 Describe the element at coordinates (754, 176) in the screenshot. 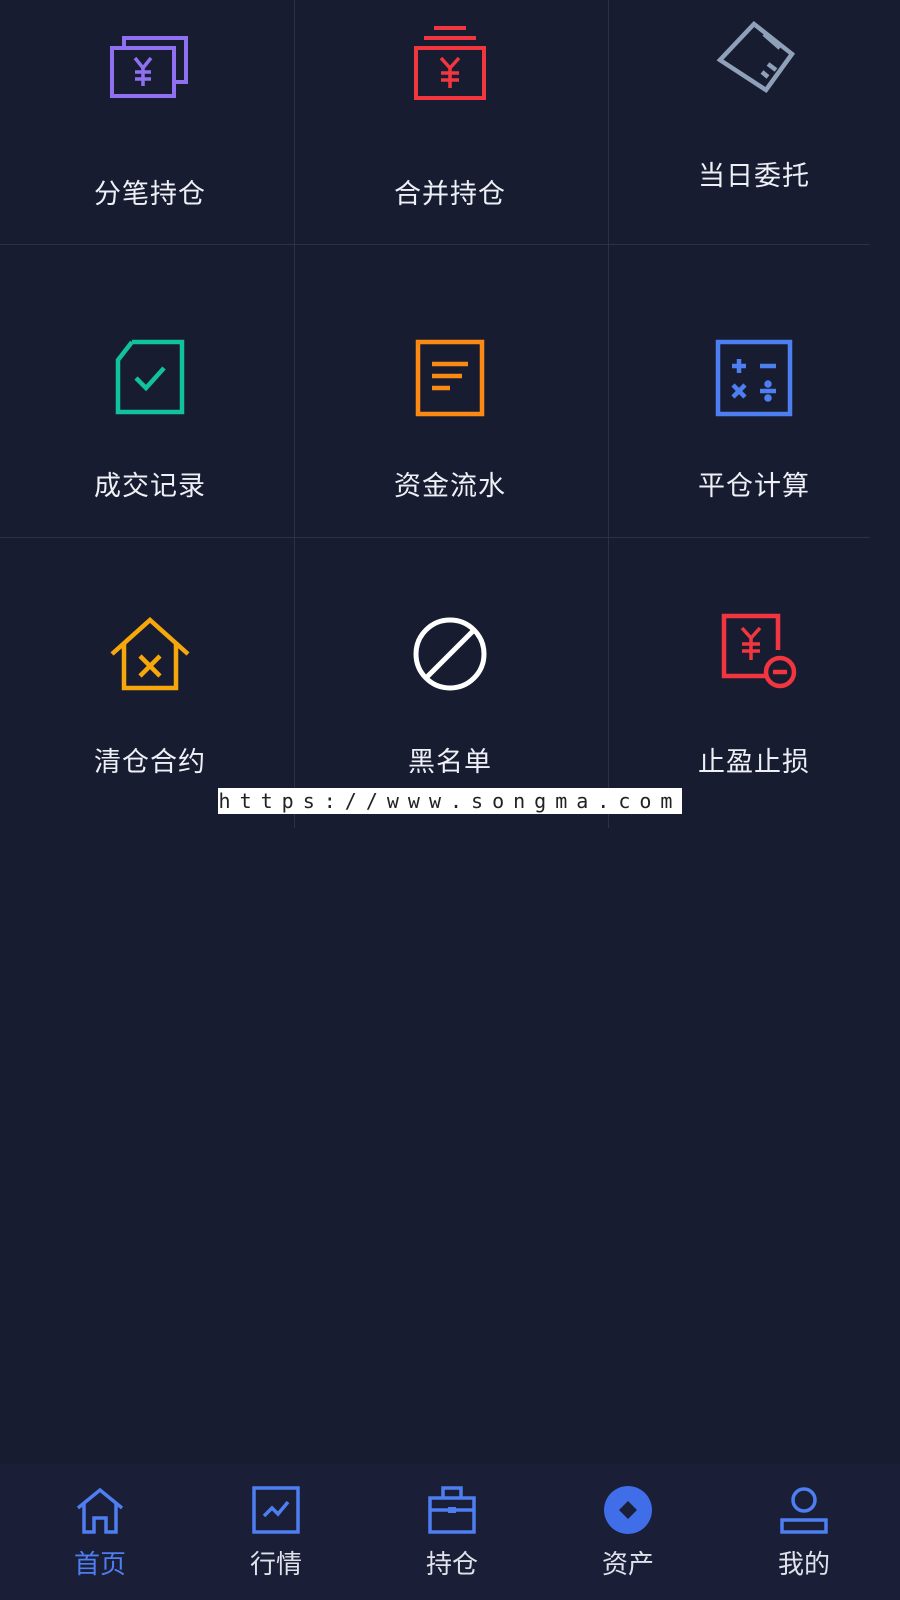

I see `grid-item-label: 当日委托` at that location.